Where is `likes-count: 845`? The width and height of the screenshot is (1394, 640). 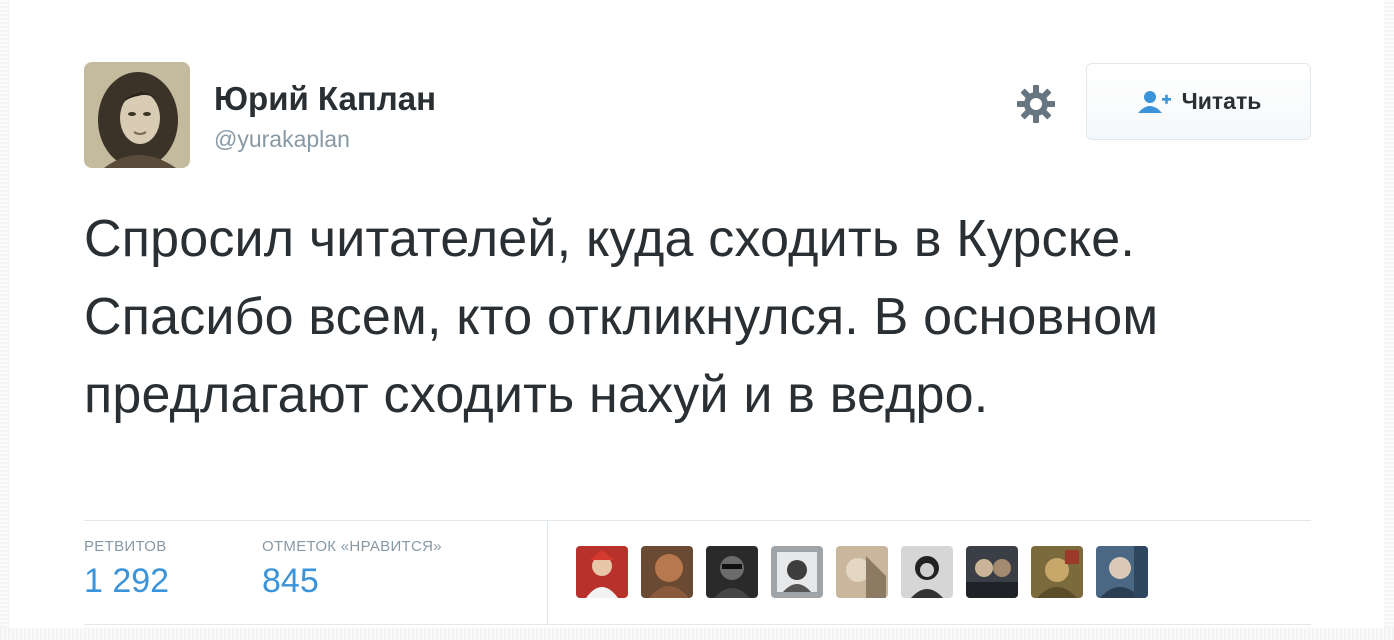 likes-count: 845 is located at coordinates (290, 581).